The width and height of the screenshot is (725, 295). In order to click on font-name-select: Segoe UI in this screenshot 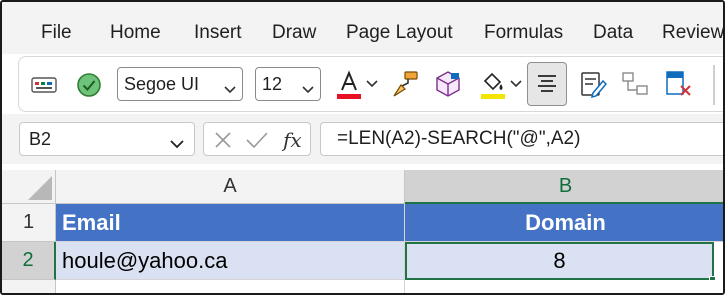, I will do `click(180, 84)`.